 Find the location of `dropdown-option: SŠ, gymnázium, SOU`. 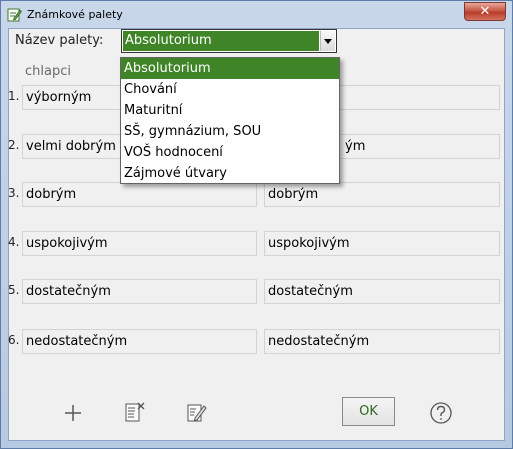

dropdown-option: SŠ, gymnázium, SOU is located at coordinates (230, 131).